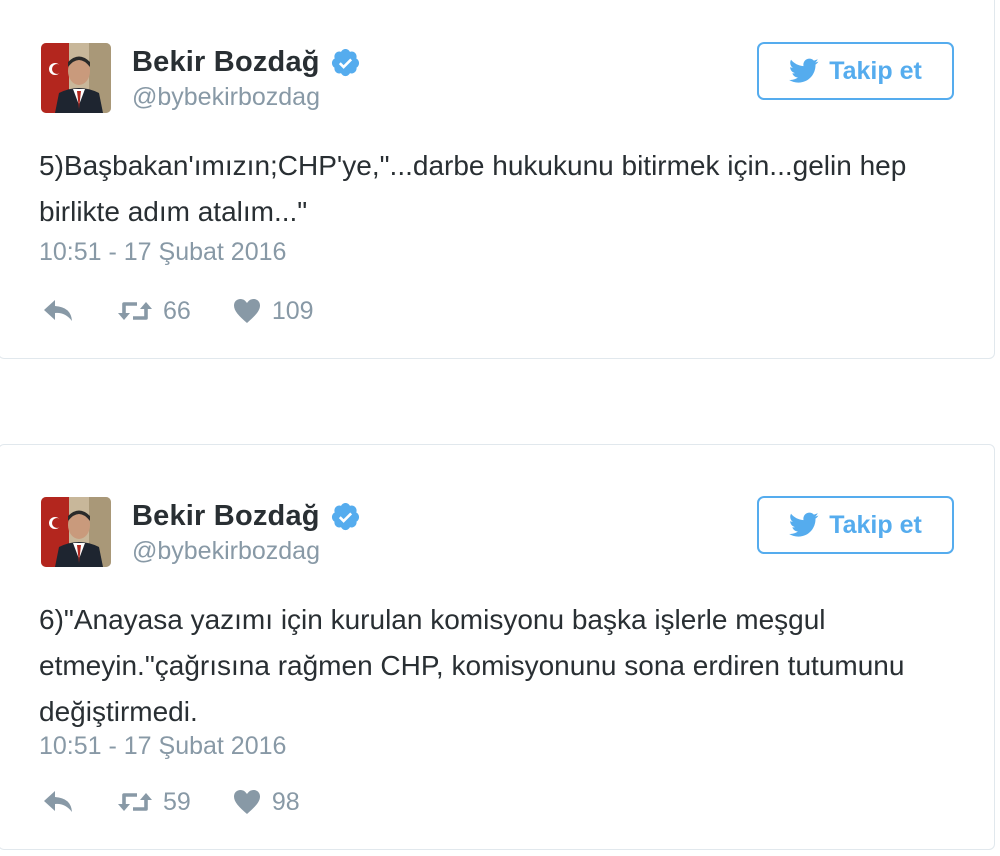  What do you see at coordinates (177, 801) in the screenshot?
I see `retweet-count: 59` at bounding box center [177, 801].